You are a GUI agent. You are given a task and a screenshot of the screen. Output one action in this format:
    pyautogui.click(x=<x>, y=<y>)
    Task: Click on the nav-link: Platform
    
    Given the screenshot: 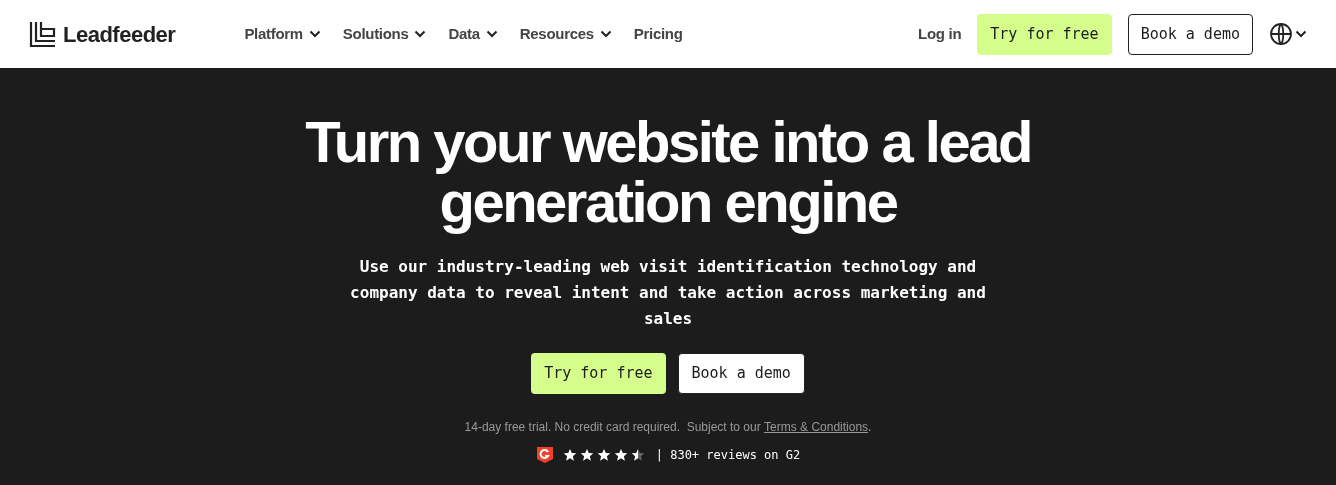 What is the action you would take?
    pyautogui.click(x=282, y=34)
    